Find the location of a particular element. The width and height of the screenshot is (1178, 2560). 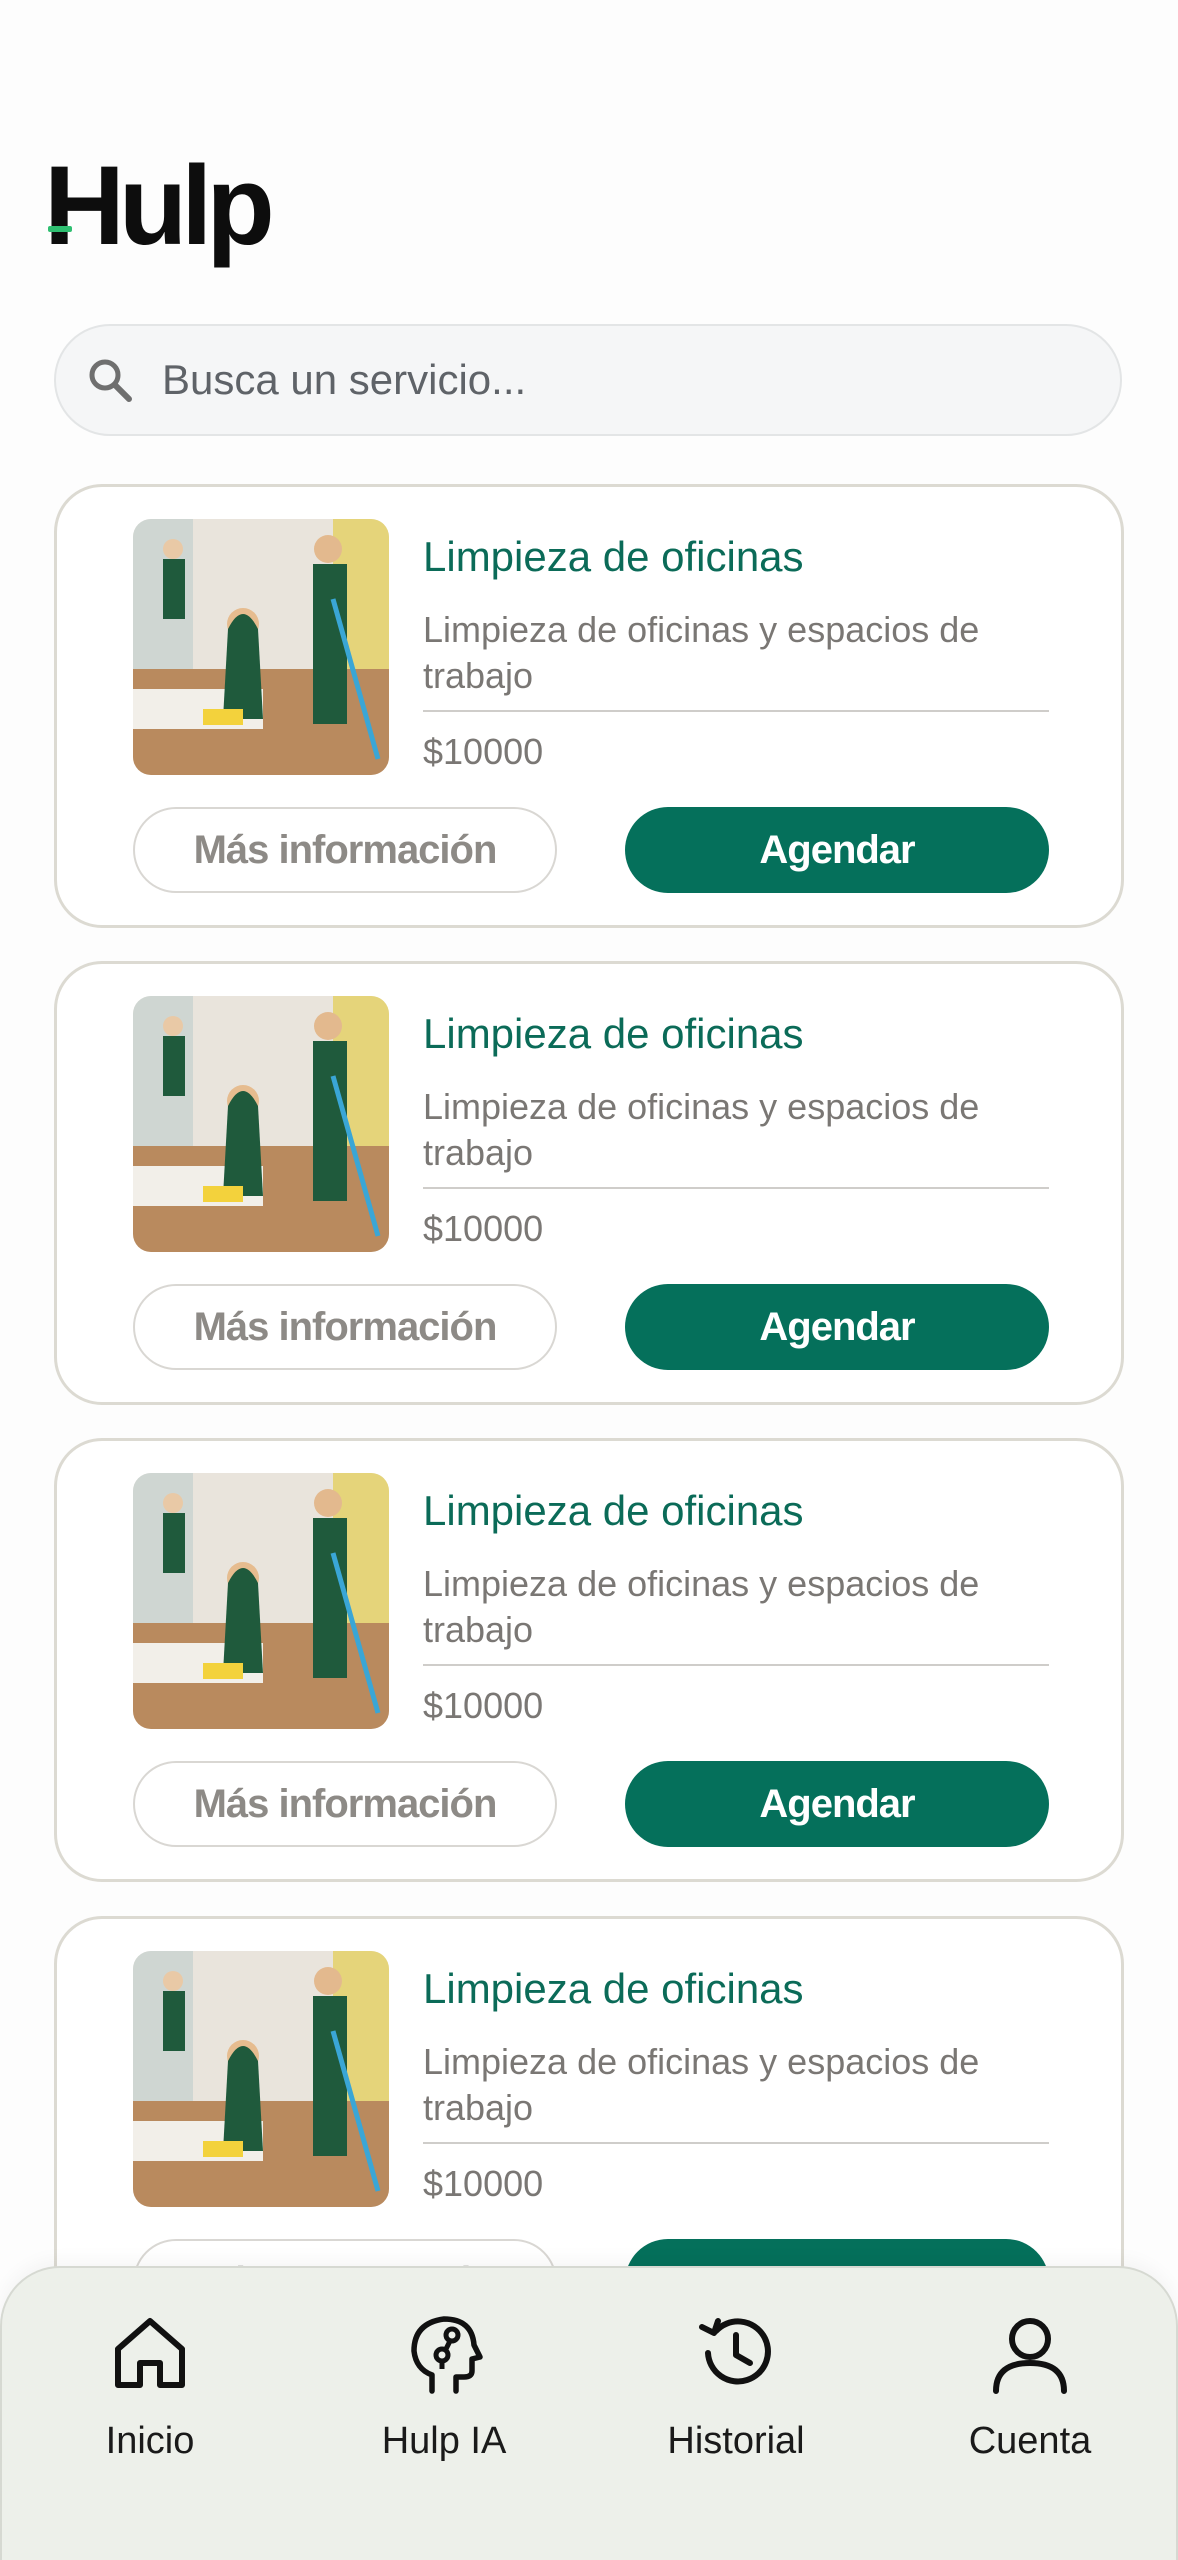

nav-label: Hulp IA is located at coordinates (444, 2441).